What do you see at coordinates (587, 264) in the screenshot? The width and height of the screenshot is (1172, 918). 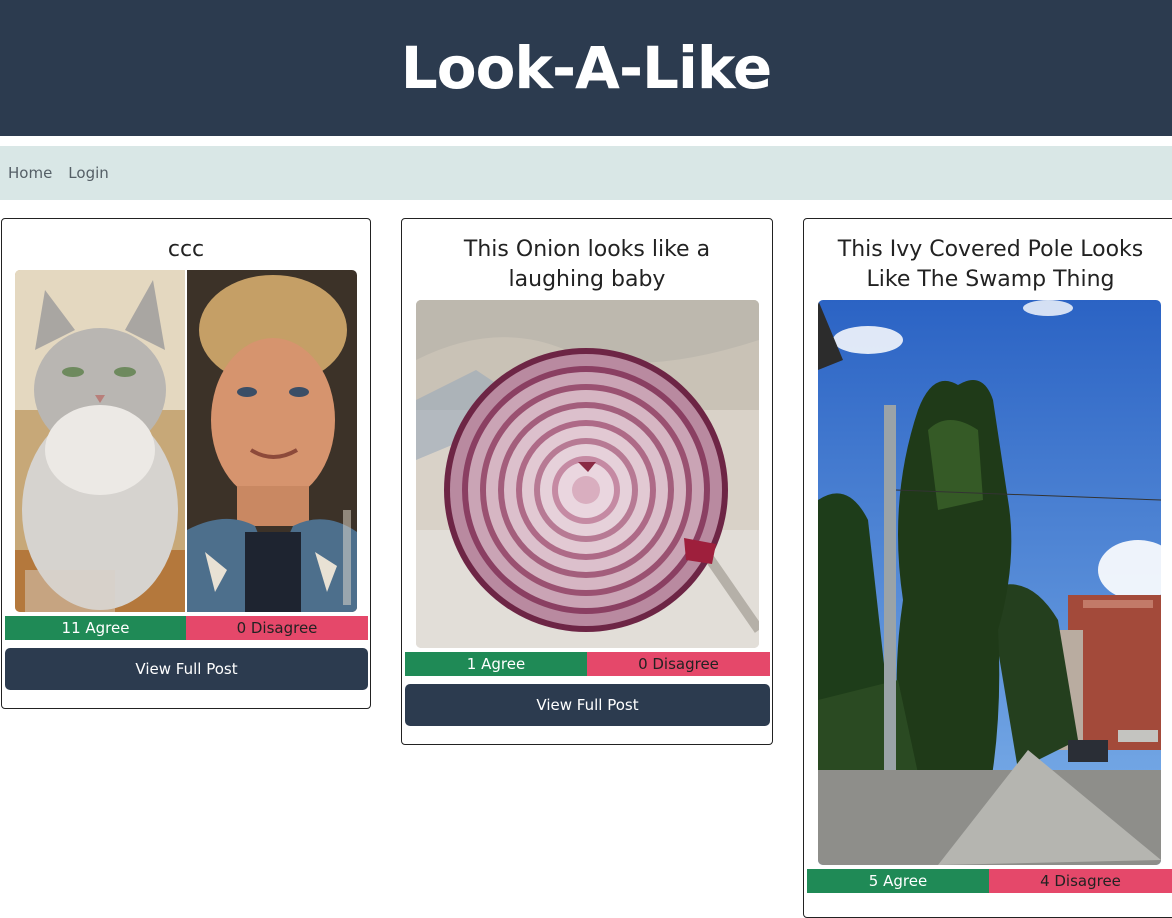 I see `post-title: This Onion looks like a laughing baby` at bounding box center [587, 264].